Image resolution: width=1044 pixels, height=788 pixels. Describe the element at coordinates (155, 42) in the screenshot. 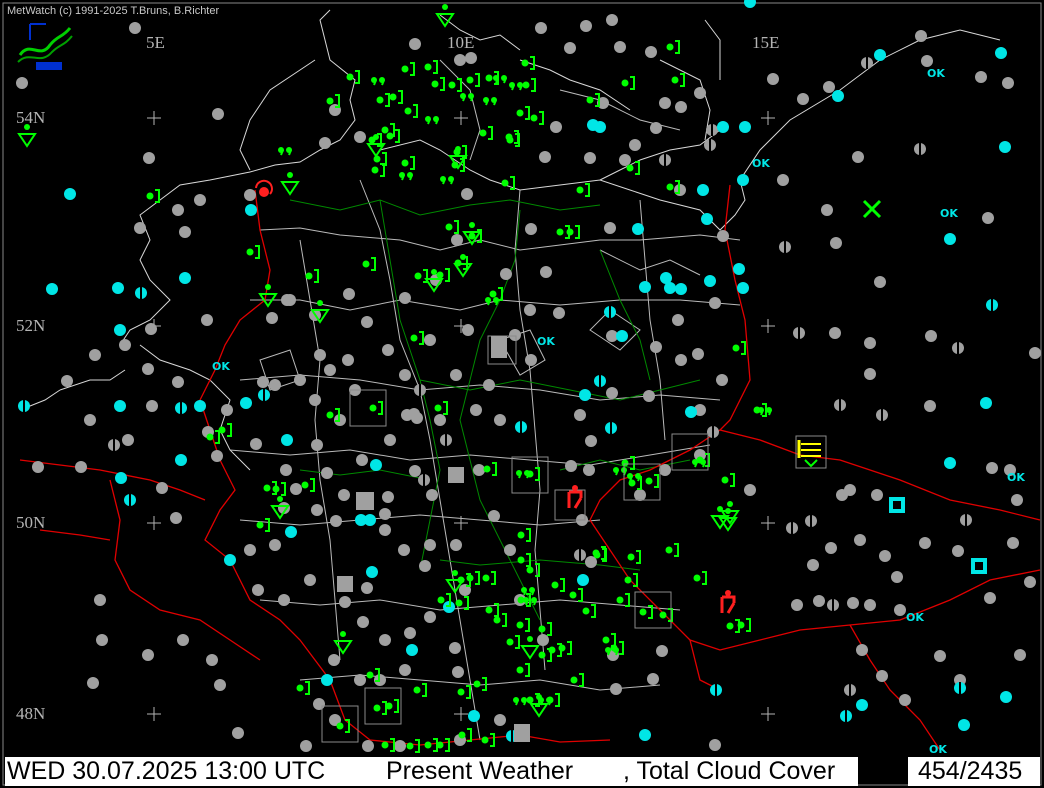

I see `lon-label-5e: 5E` at that location.